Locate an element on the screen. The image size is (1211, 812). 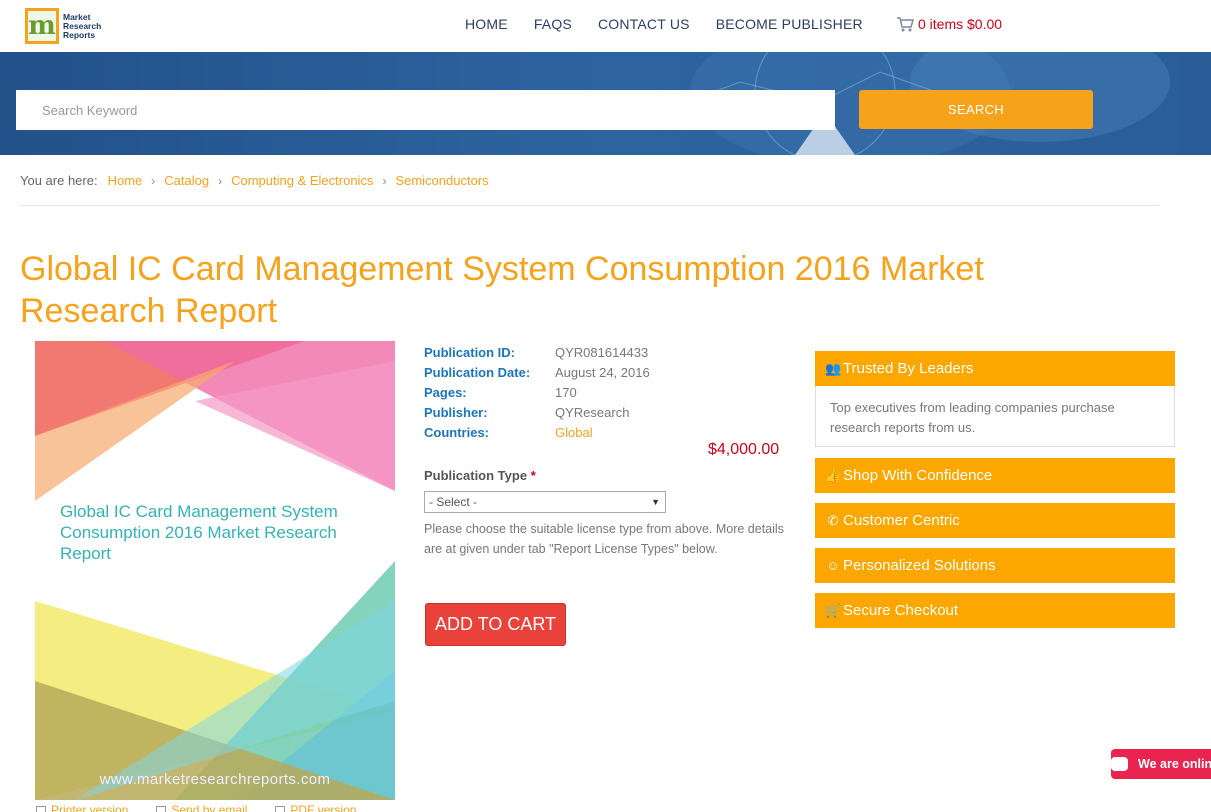
phone-icon: ✆ is located at coordinates (833, 520).